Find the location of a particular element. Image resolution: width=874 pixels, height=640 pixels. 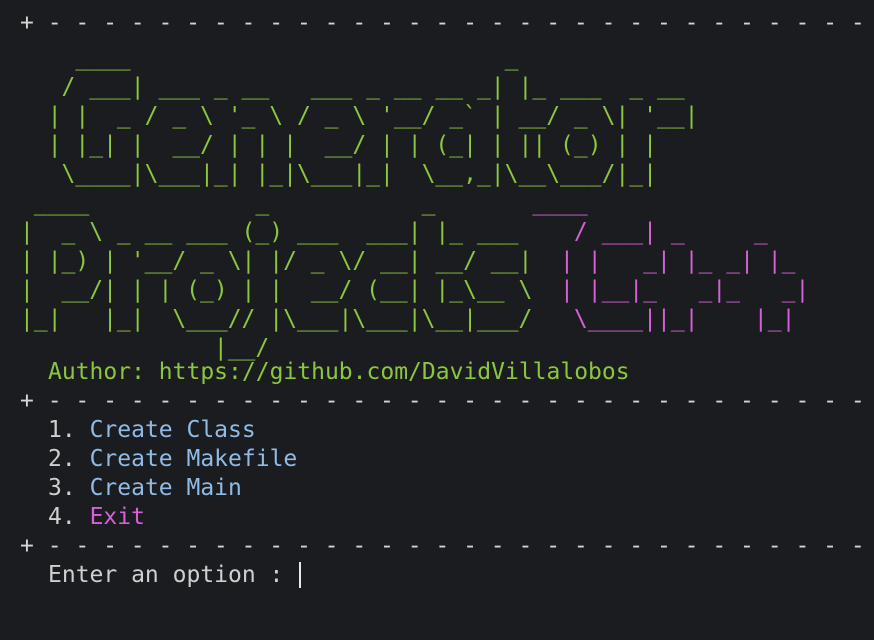

banner-line: |_| |_| \___// |\___|\___|\__|___/ is located at coordinates (276, 319).